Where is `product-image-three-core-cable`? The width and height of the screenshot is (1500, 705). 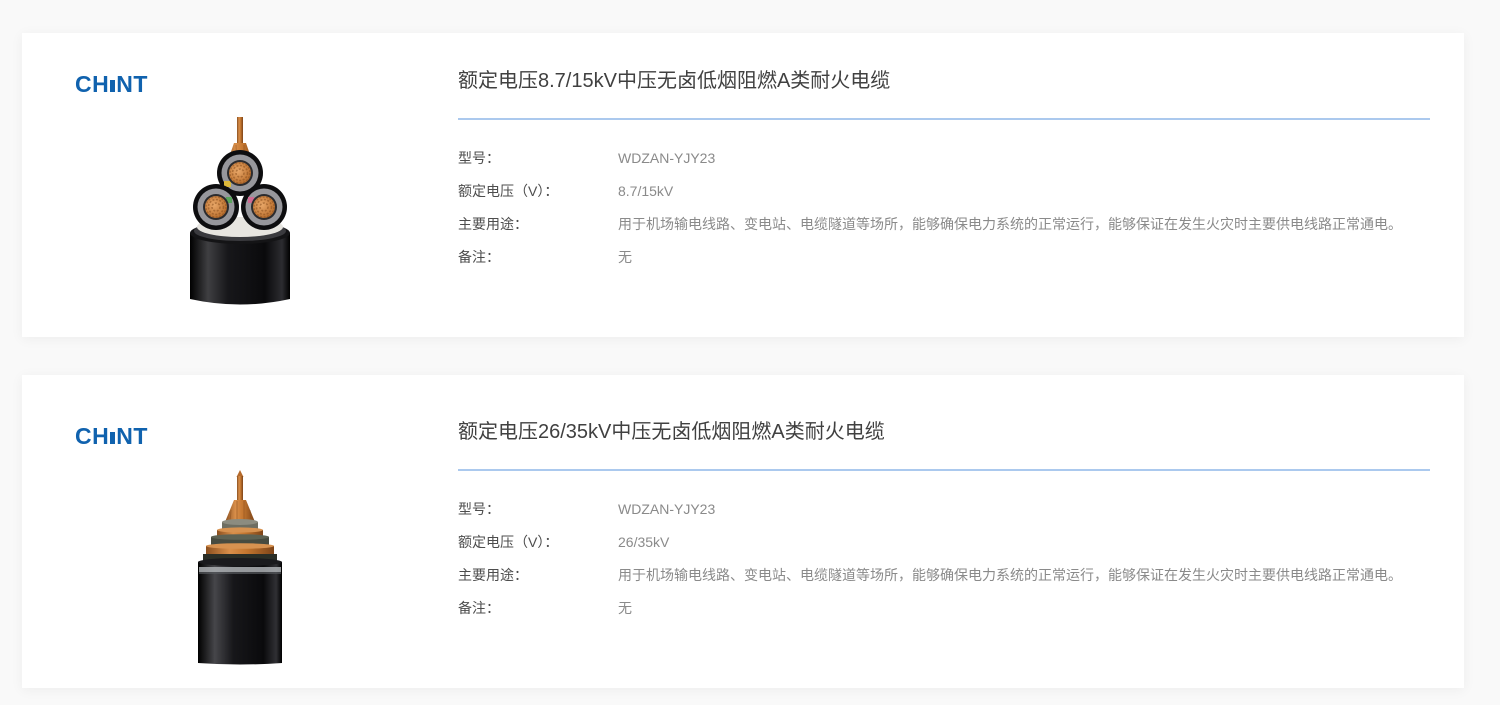 product-image-three-core-cable is located at coordinates (240, 215).